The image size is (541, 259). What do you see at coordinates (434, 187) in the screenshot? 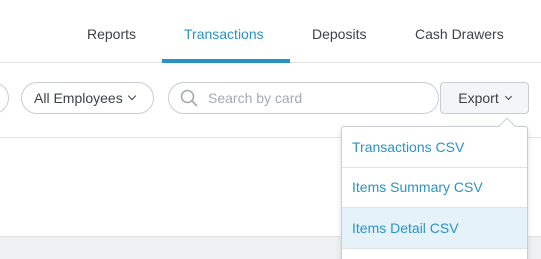
I see `export-menu-item-items-summary-csv: Items Summary CSV` at bounding box center [434, 187].